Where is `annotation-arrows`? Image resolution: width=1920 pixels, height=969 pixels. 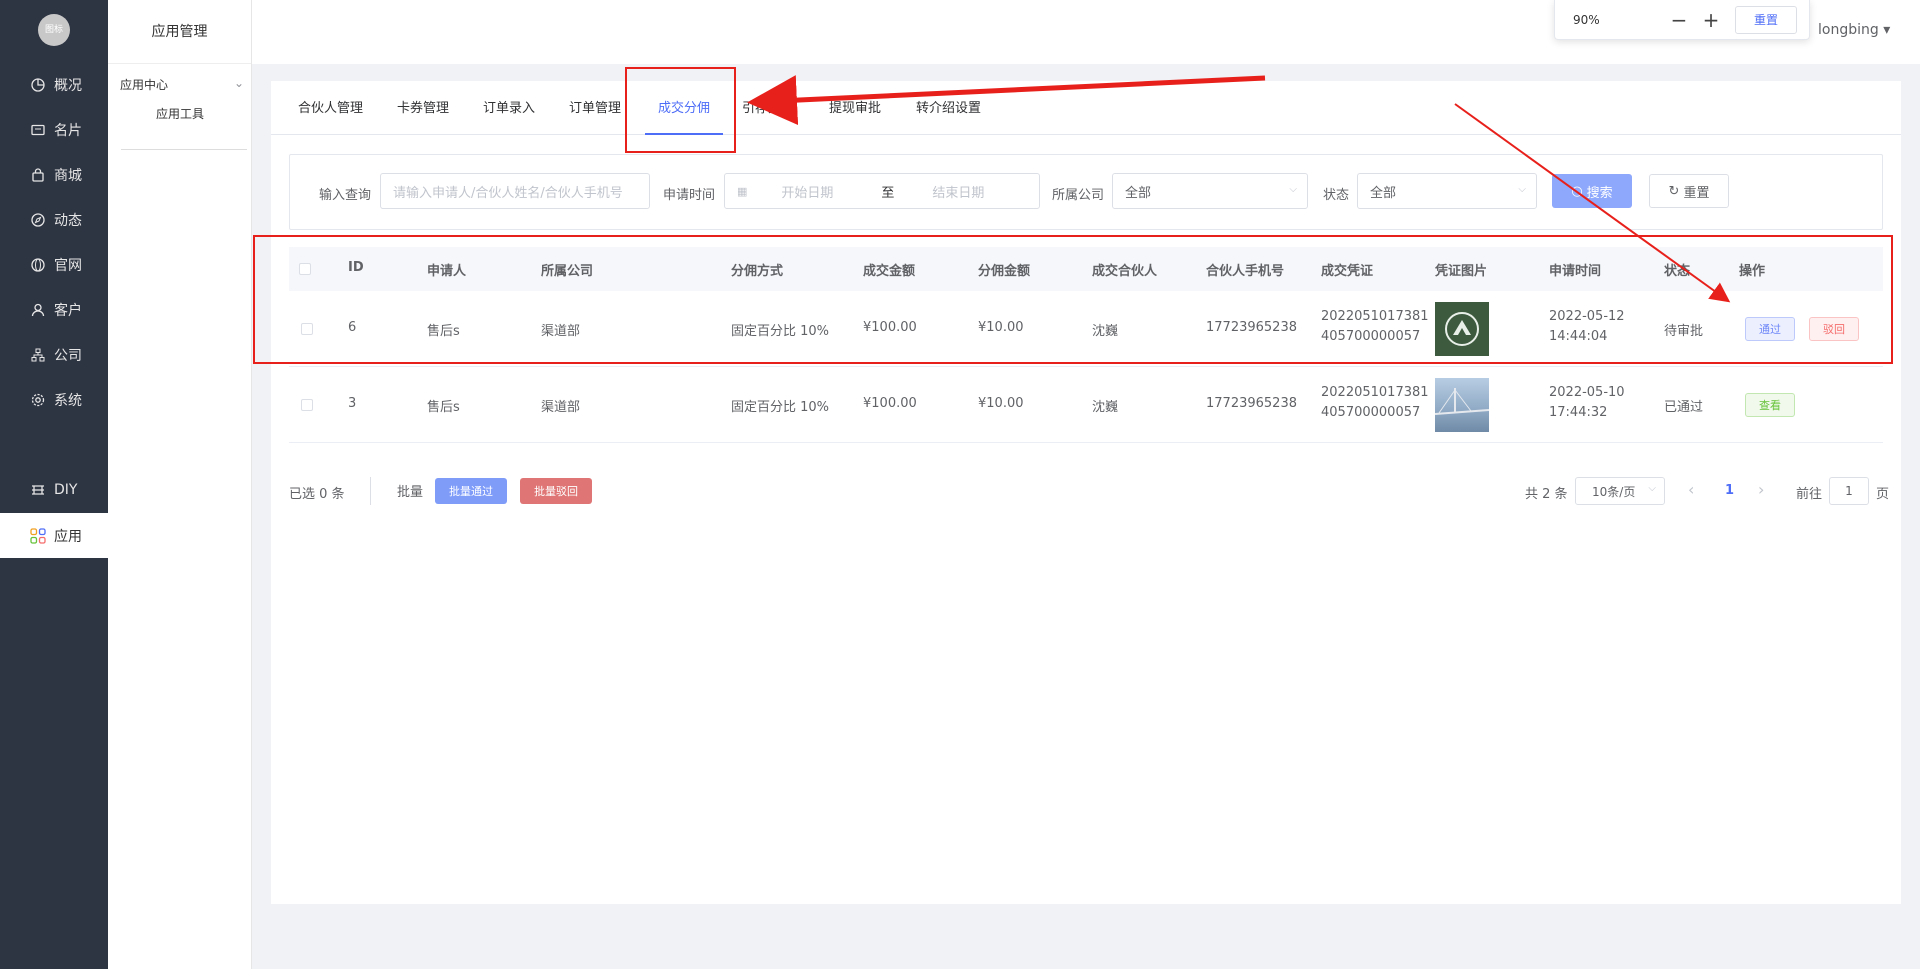 annotation-arrows is located at coordinates (1239, 189).